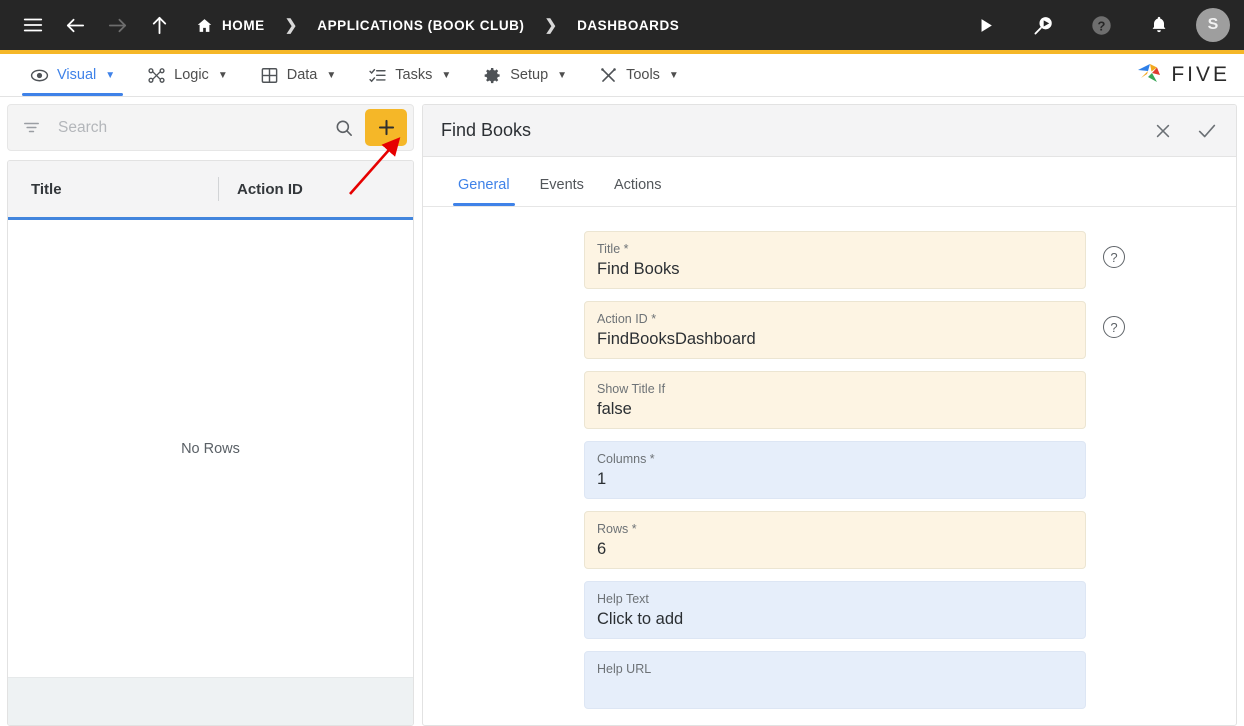  I want to click on tab-label-events: Events, so click(561, 185).